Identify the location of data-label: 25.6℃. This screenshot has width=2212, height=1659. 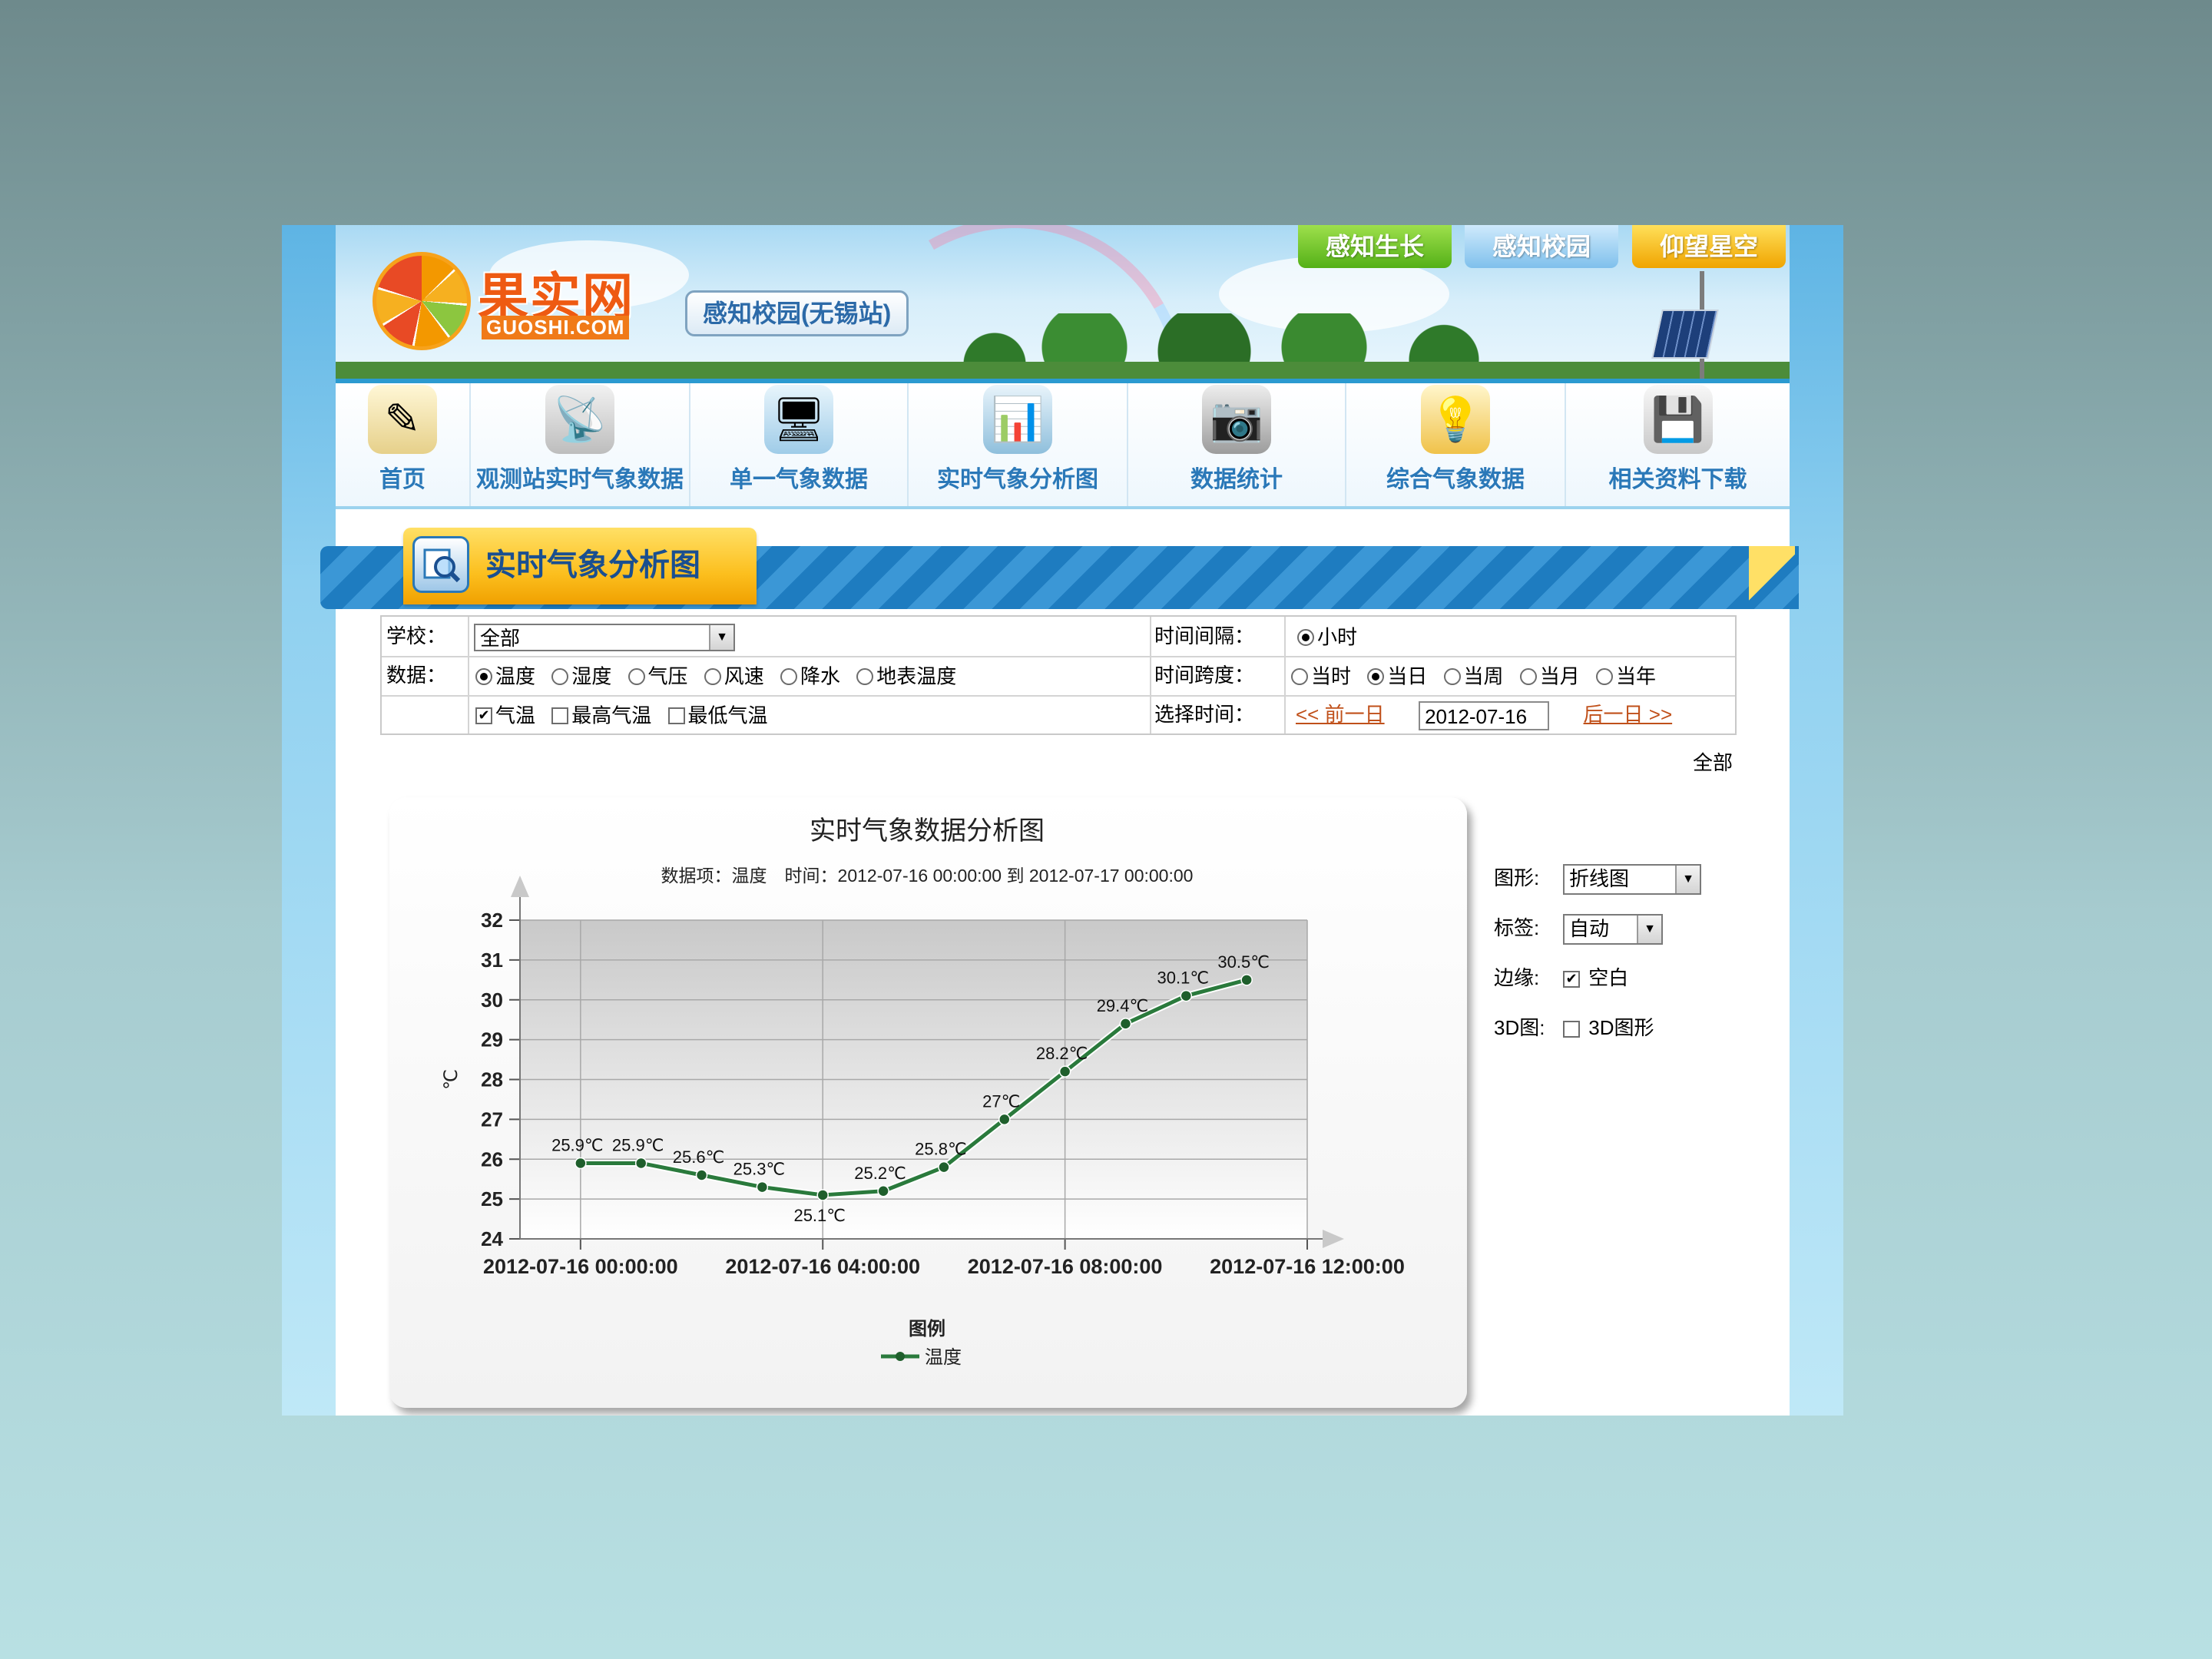
(699, 1157).